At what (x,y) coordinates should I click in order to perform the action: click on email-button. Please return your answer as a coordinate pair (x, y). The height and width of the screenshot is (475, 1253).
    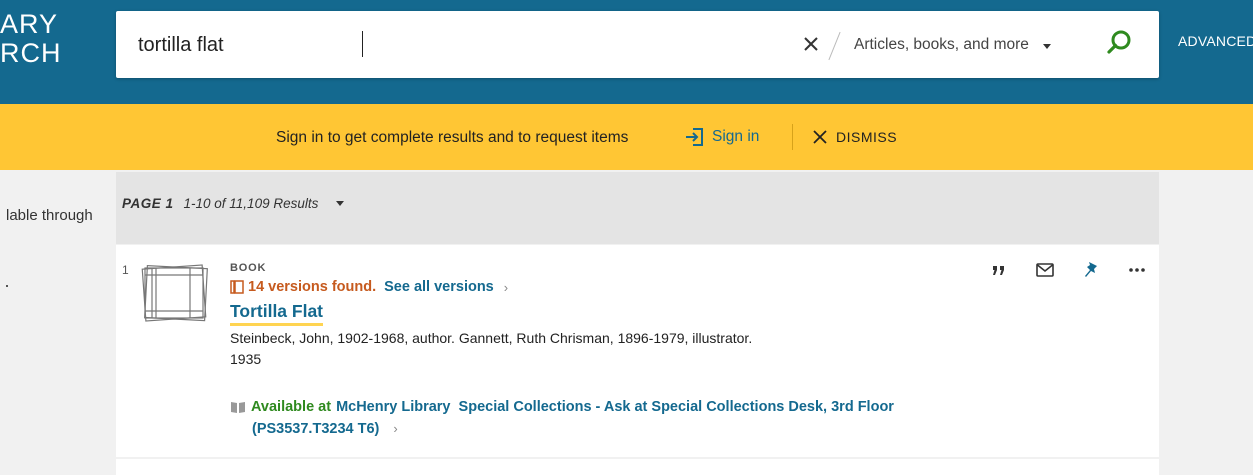
    Looking at the image, I should click on (1045, 270).